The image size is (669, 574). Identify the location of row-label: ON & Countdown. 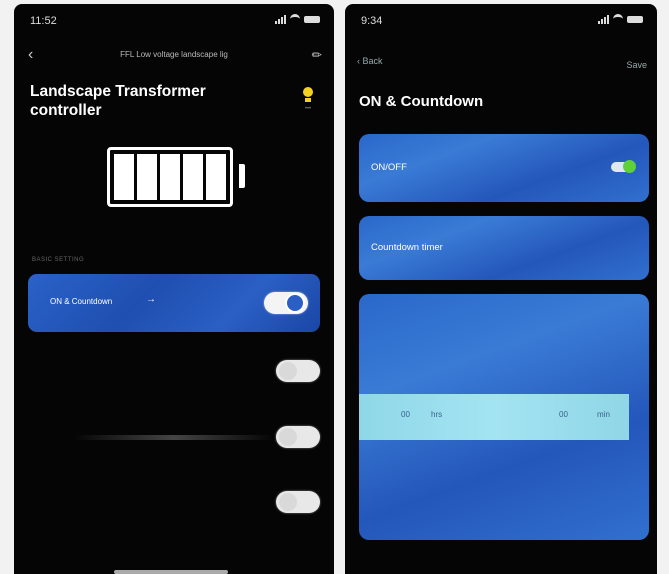
(81, 301).